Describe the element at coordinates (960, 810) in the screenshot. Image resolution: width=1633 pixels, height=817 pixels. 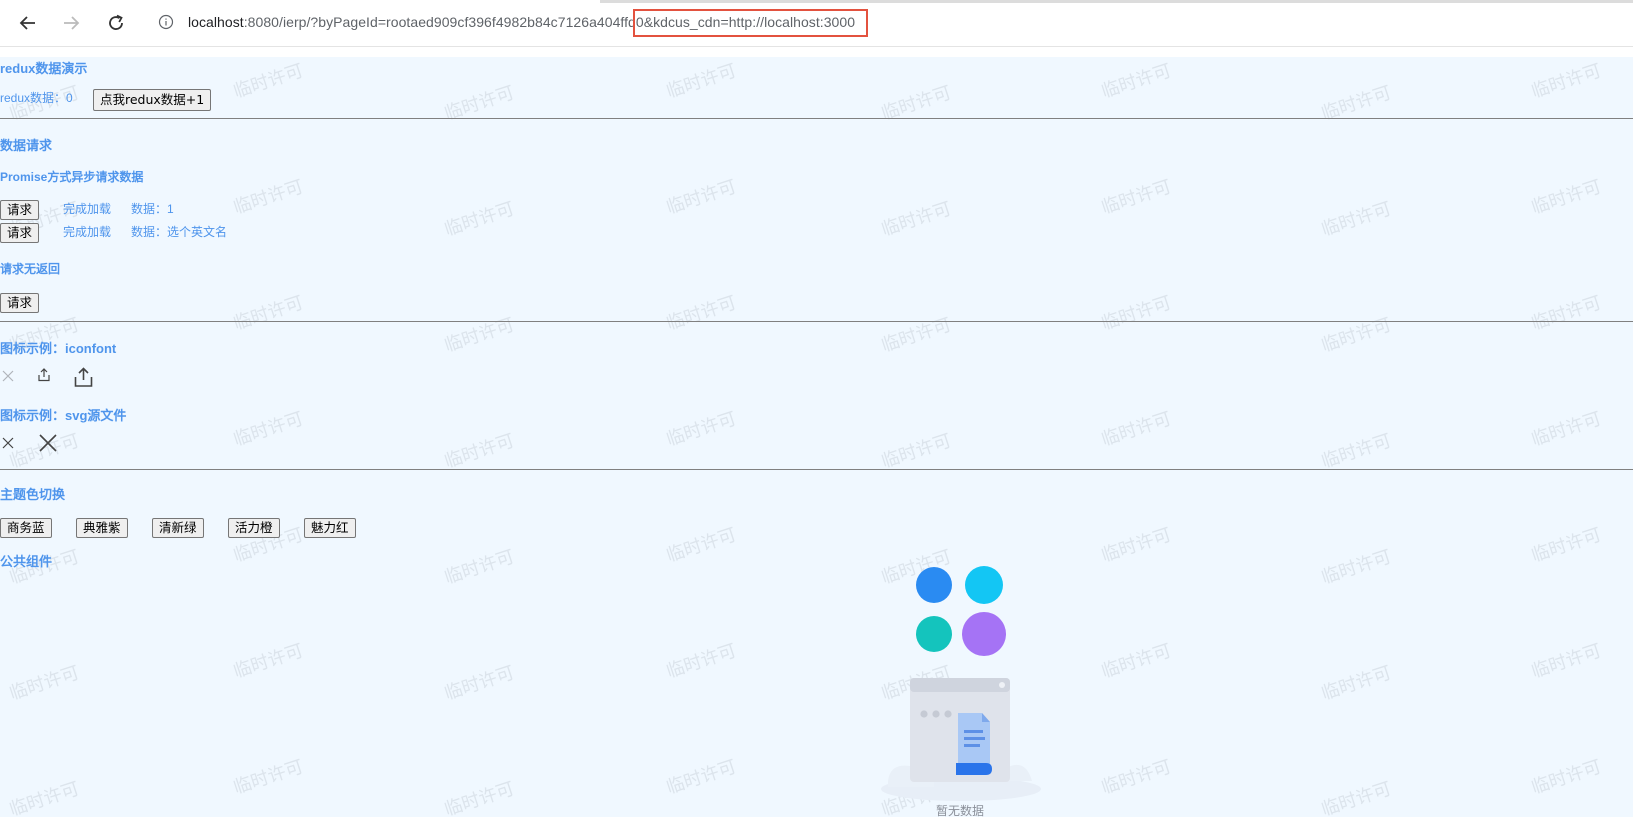
I see `empty-data-text: 暂无数据` at that location.